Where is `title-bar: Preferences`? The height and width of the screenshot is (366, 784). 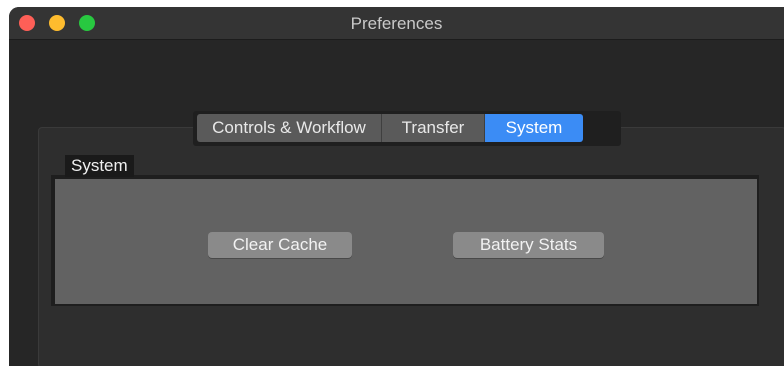 title-bar: Preferences is located at coordinates (396, 23).